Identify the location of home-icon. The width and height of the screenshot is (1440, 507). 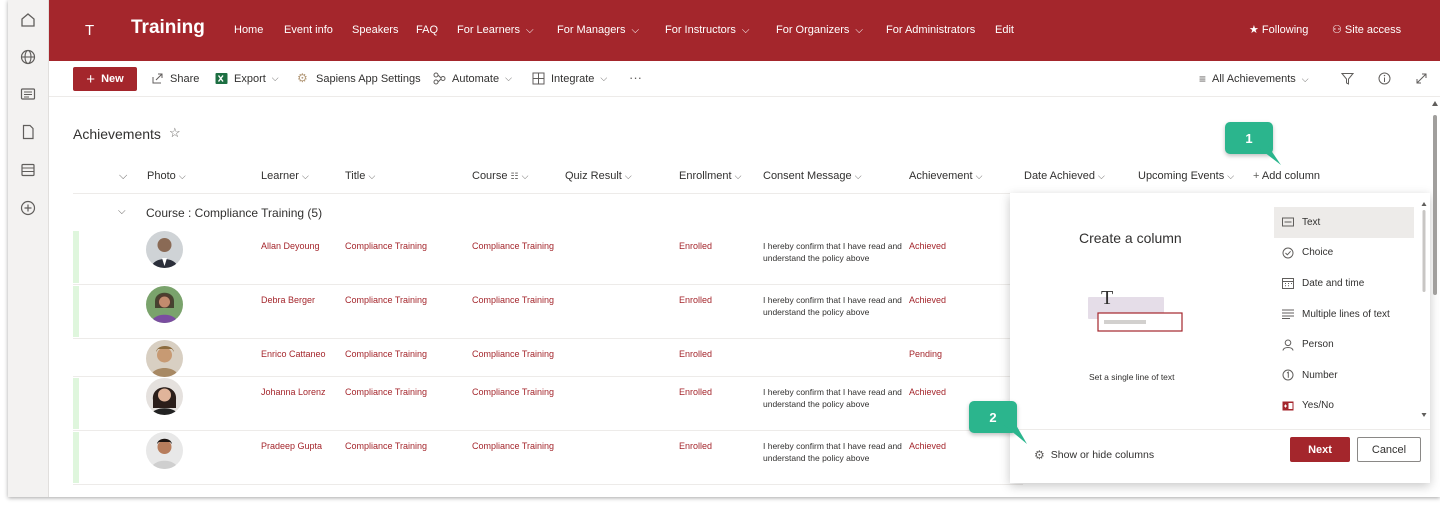
(28, 20).